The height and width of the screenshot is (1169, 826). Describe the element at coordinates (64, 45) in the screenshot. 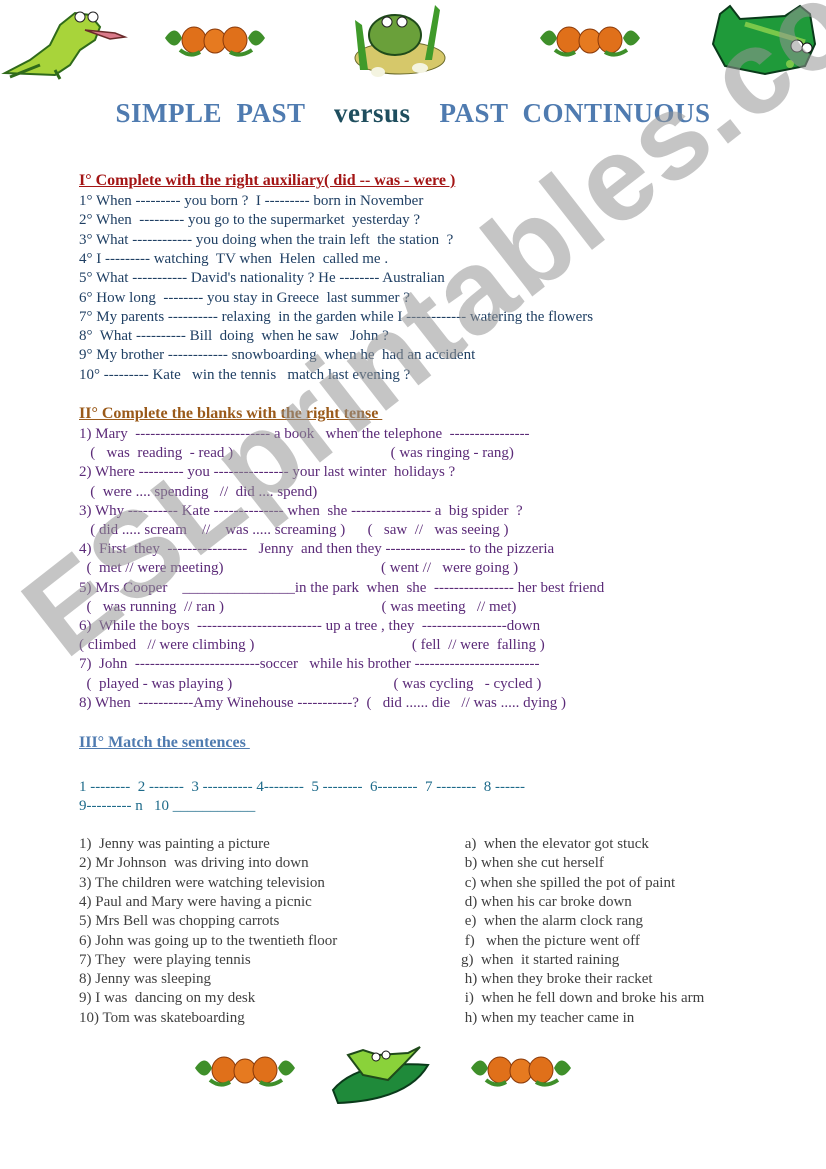

I see `jumping-frog-image` at that location.